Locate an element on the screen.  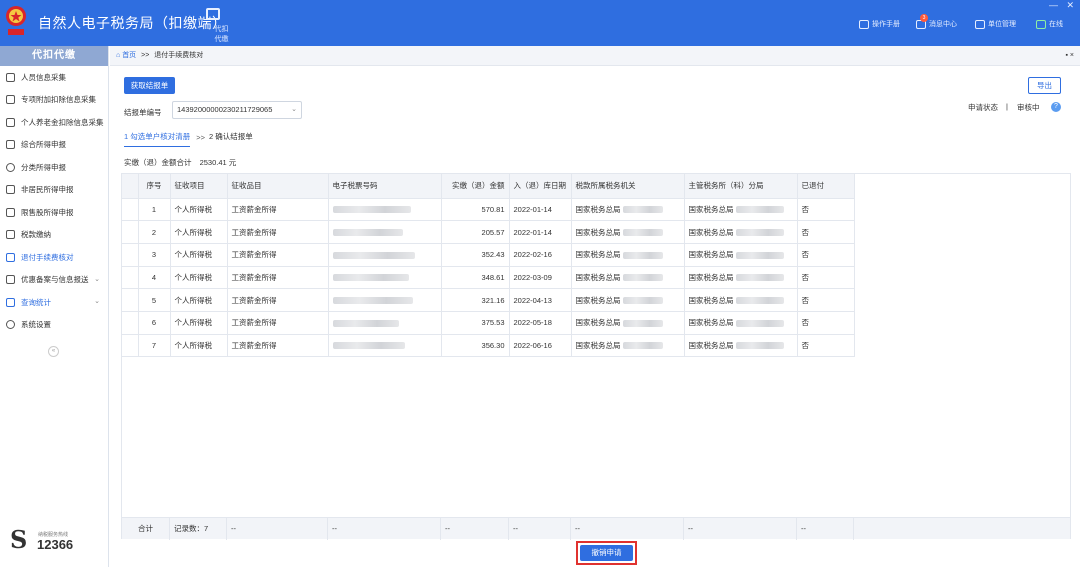
tab-withholding: 代扣代缴 is located at coordinates (213, 25).